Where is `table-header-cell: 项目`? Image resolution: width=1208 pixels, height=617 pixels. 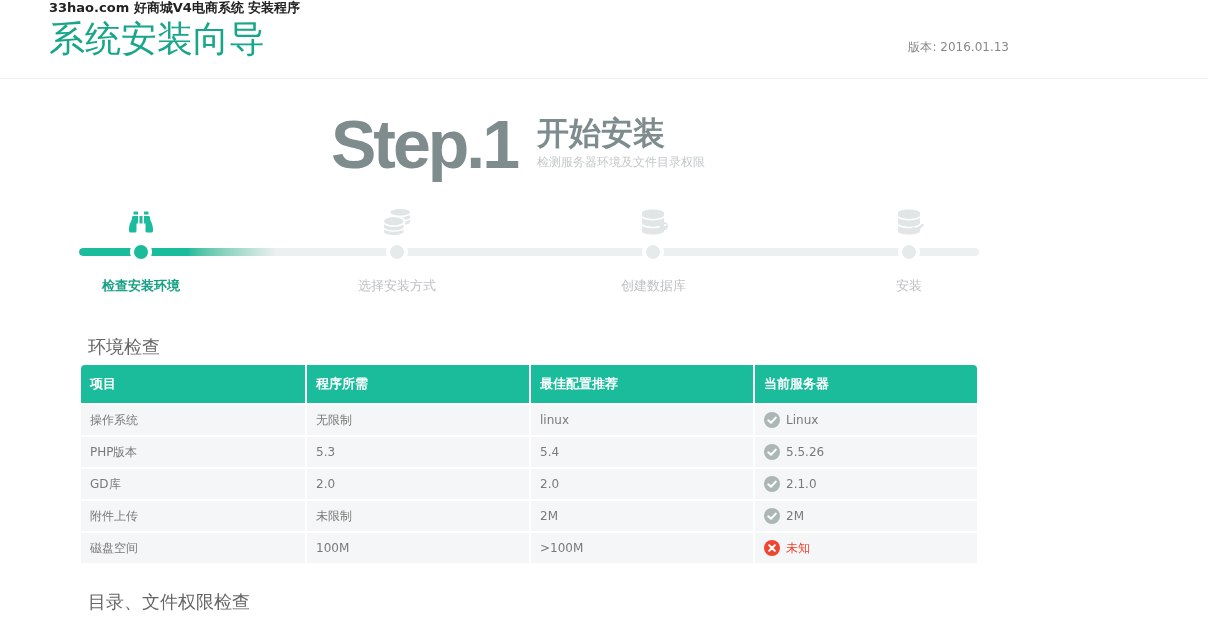 table-header-cell: 项目 is located at coordinates (193, 384).